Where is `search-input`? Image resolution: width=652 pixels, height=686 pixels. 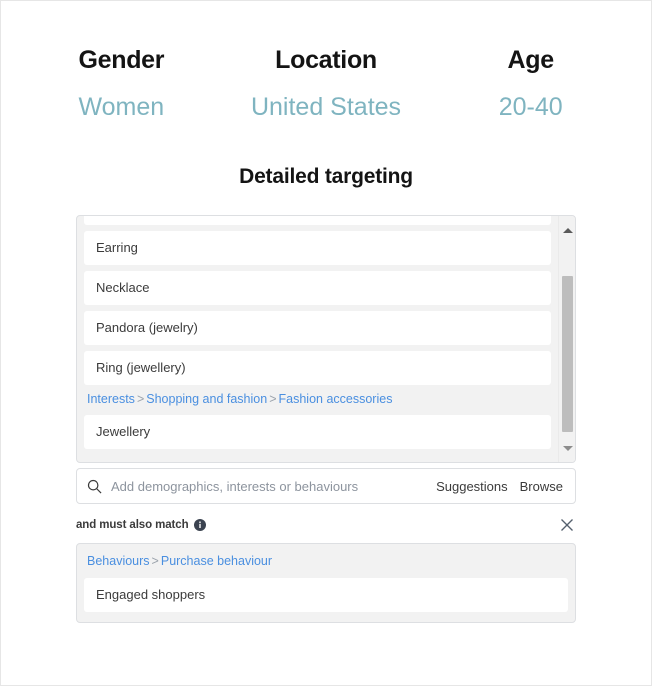 search-input is located at coordinates (274, 486).